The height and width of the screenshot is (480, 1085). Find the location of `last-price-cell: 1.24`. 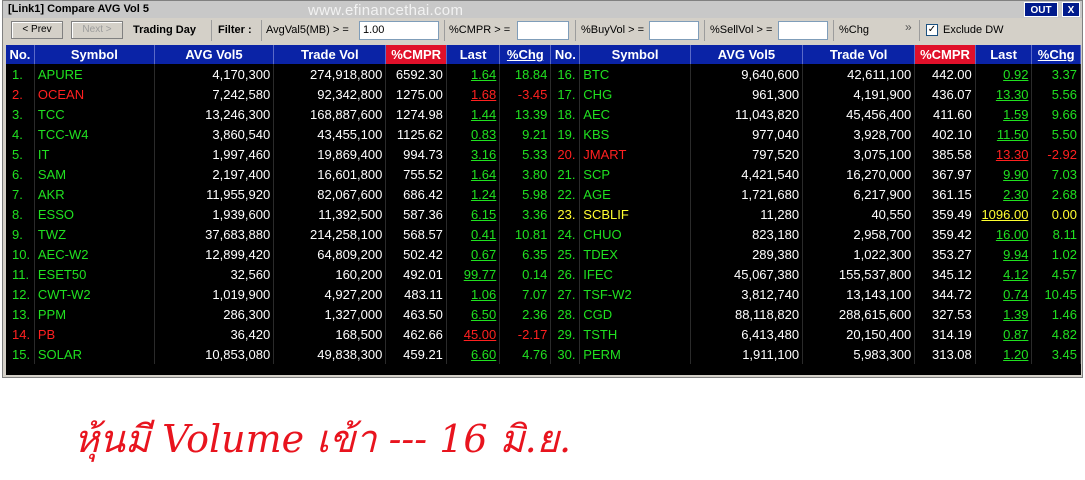

last-price-cell: 1.24 is located at coordinates (473, 194).